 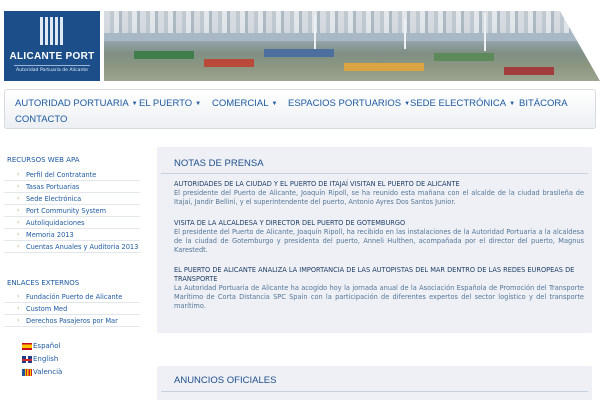 I want to click on nav-espacios-portuarios: ESPACIOS PORTUARIOS ▼, so click(x=349, y=103).